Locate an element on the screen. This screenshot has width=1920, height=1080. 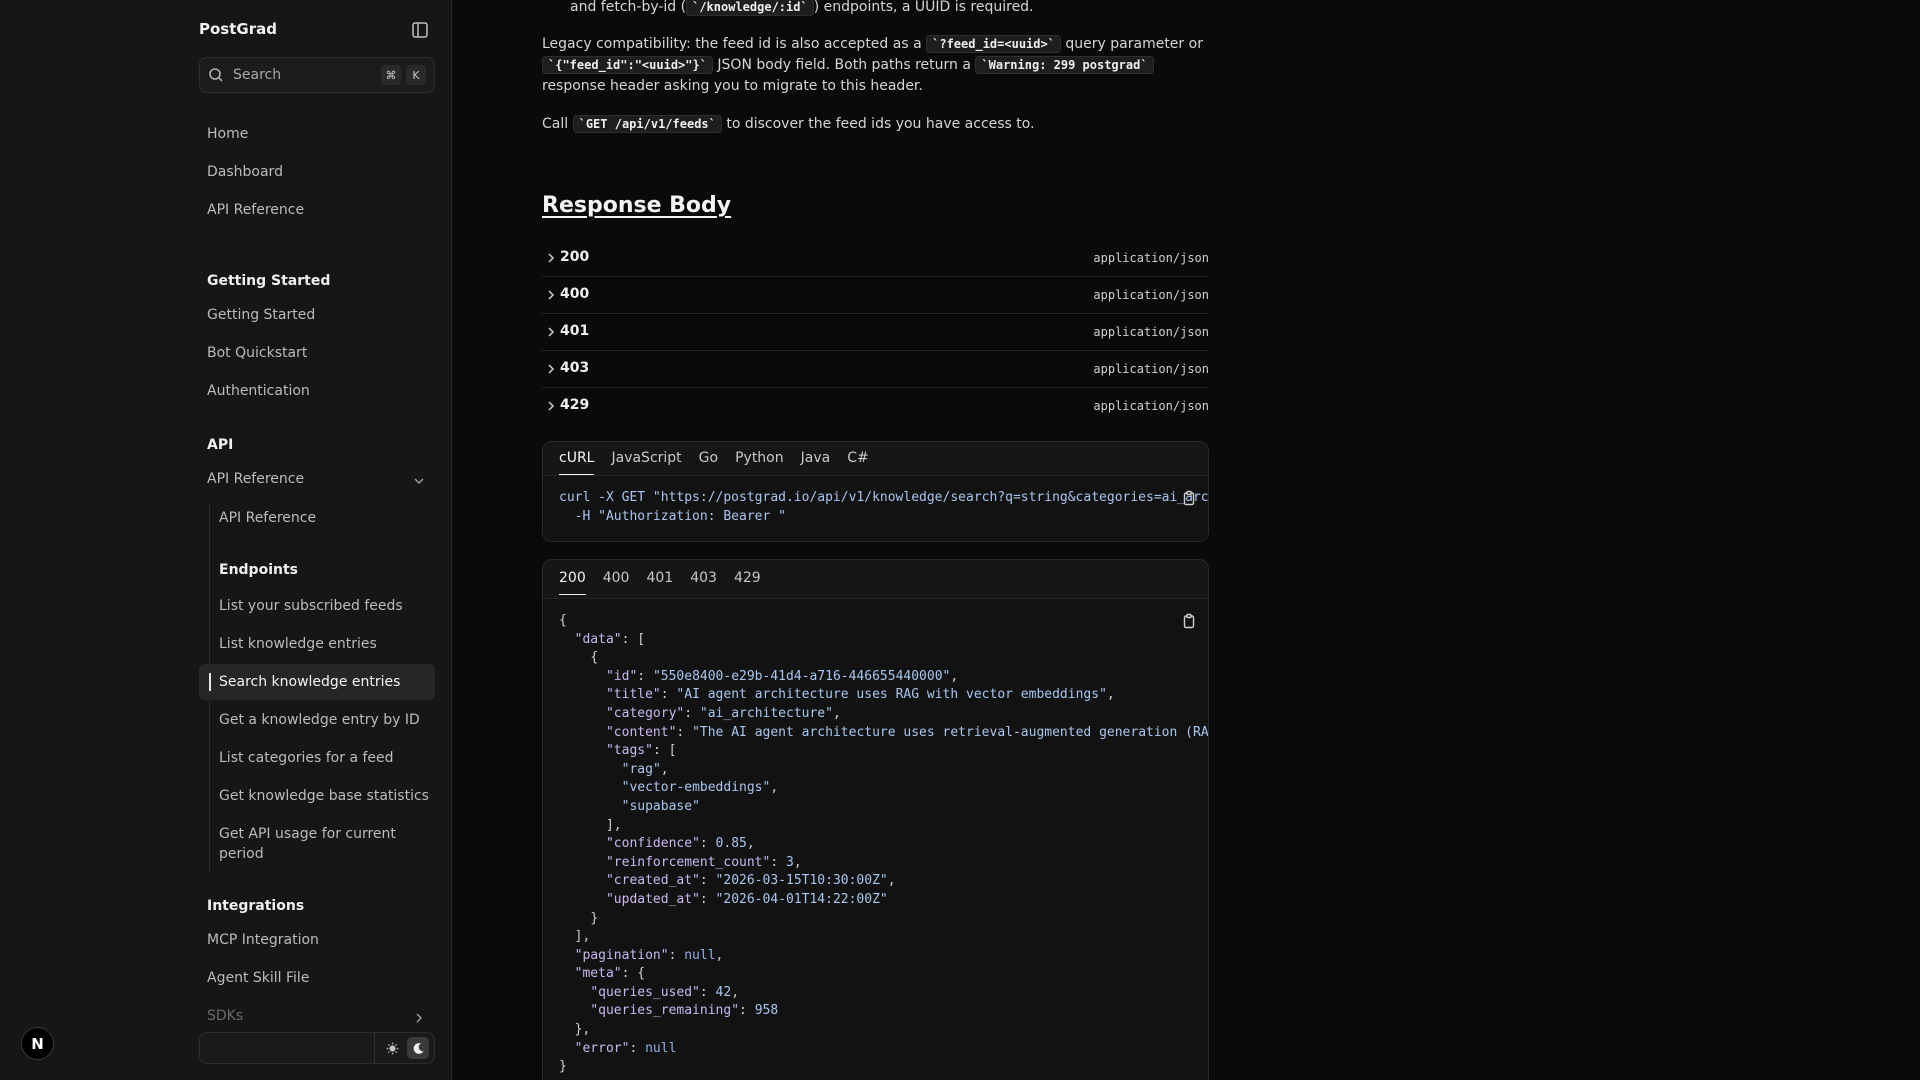
tab-429: 429 is located at coordinates (747, 582).